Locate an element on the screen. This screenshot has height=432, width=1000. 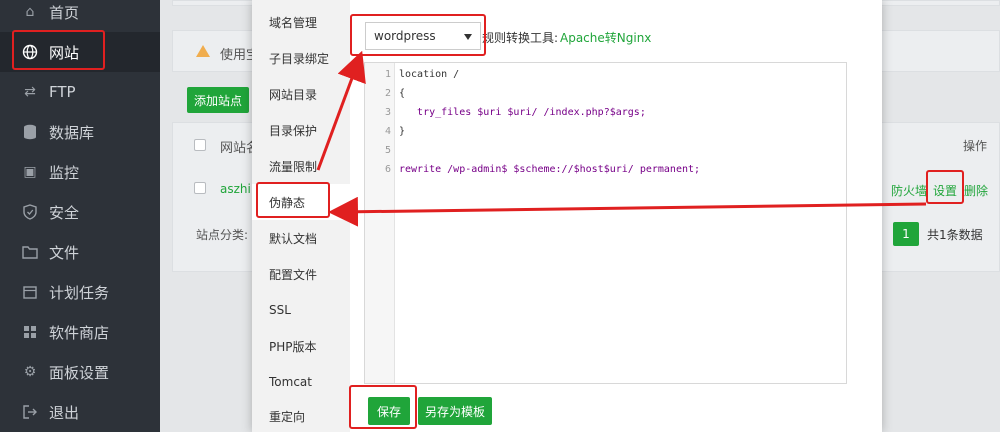
firewall-link: 防火墙 is located at coordinates (909, 190).